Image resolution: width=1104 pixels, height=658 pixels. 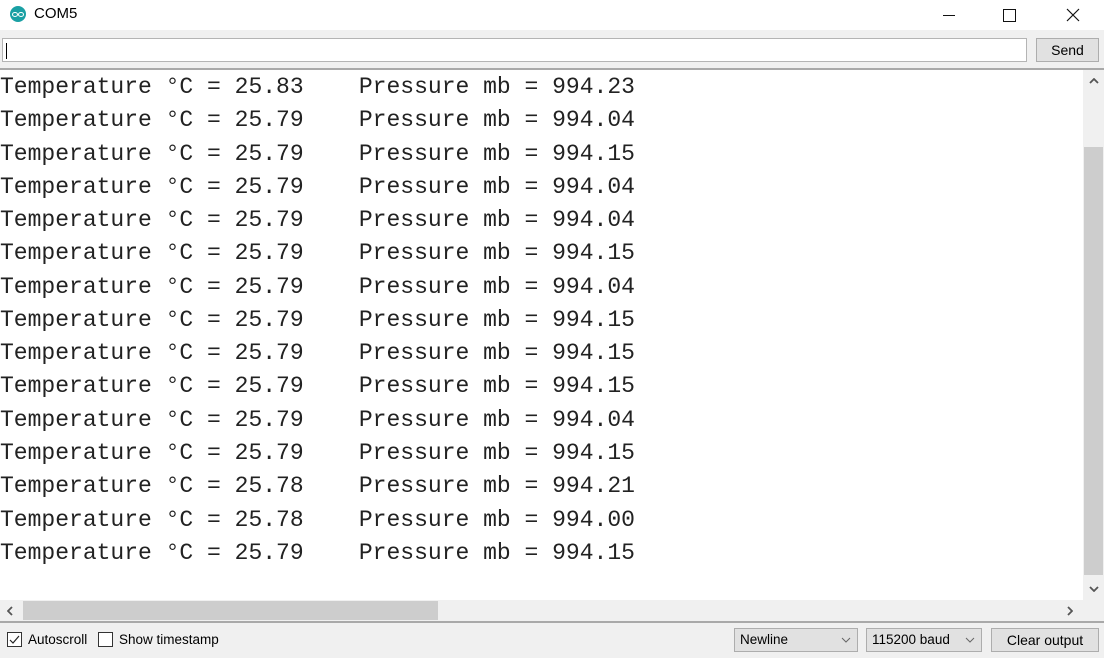 I want to click on pressure-value: 994.00, so click(x=593, y=519).